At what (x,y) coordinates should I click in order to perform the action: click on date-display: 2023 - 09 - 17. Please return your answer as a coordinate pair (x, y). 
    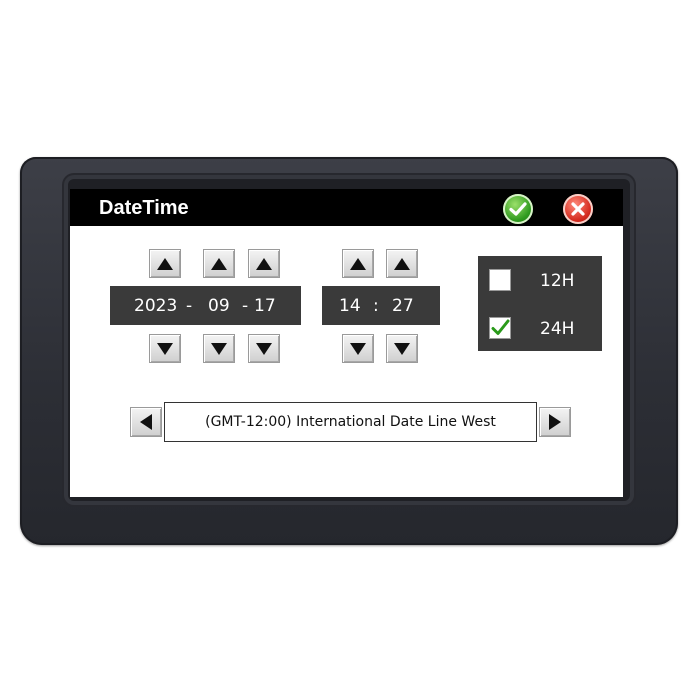
    Looking at the image, I should click on (205, 305).